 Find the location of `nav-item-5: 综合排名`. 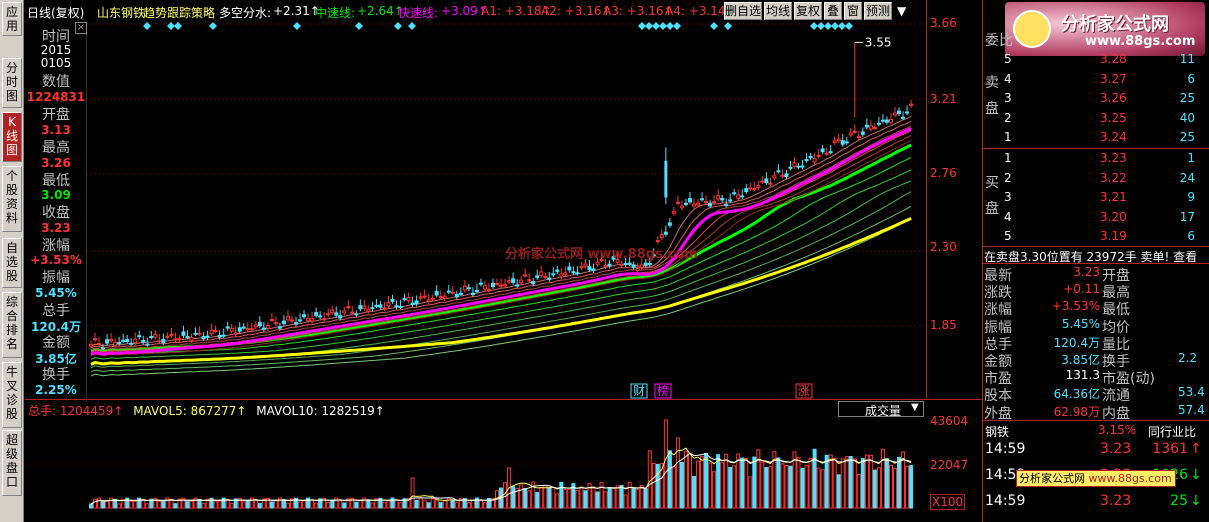

nav-item-5: 综合排名 is located at coordinates (12, 325).